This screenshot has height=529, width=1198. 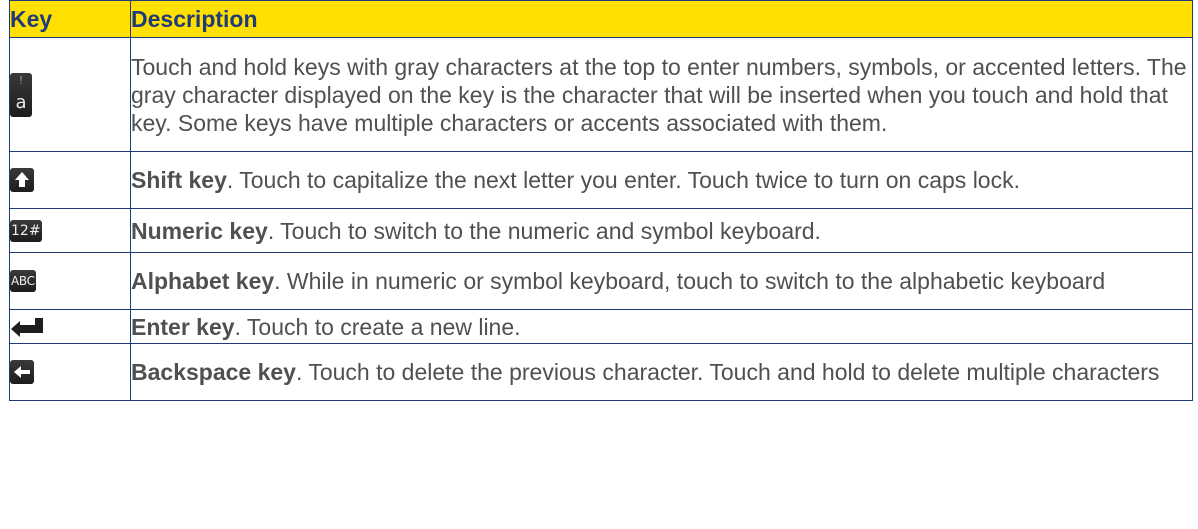 What do you see at coordinates (179, 180) in the screenshot?
I see `key-name: Shift key` at bounding box center [179, 180].